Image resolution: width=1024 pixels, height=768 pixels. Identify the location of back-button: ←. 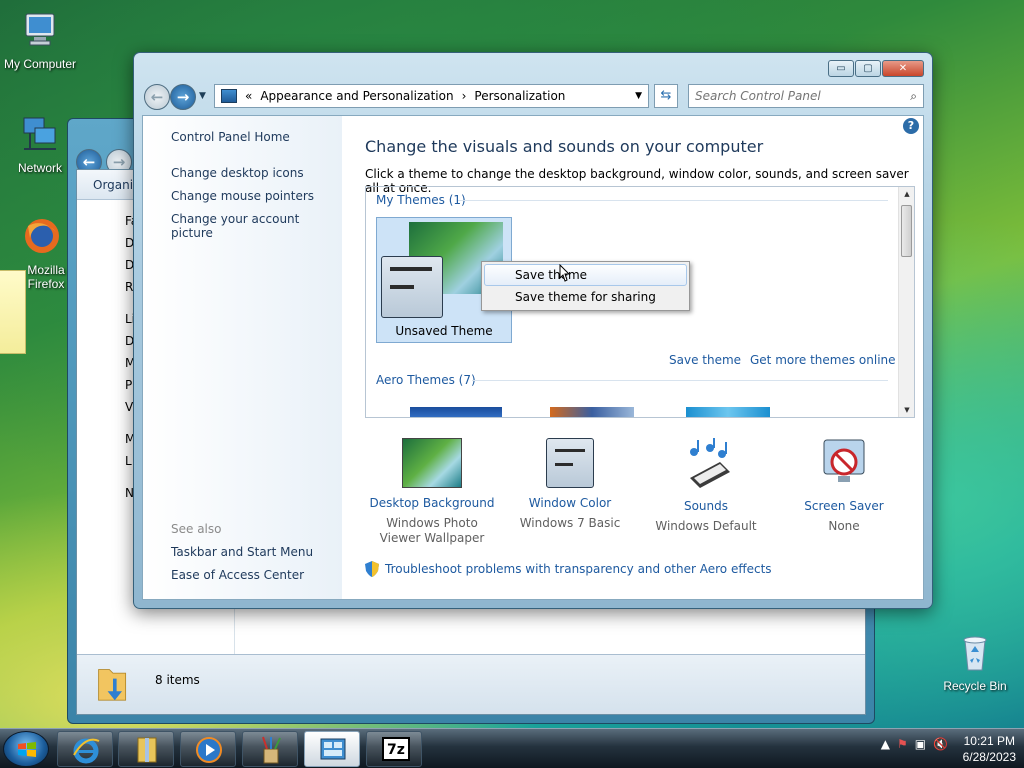
(157, 97).